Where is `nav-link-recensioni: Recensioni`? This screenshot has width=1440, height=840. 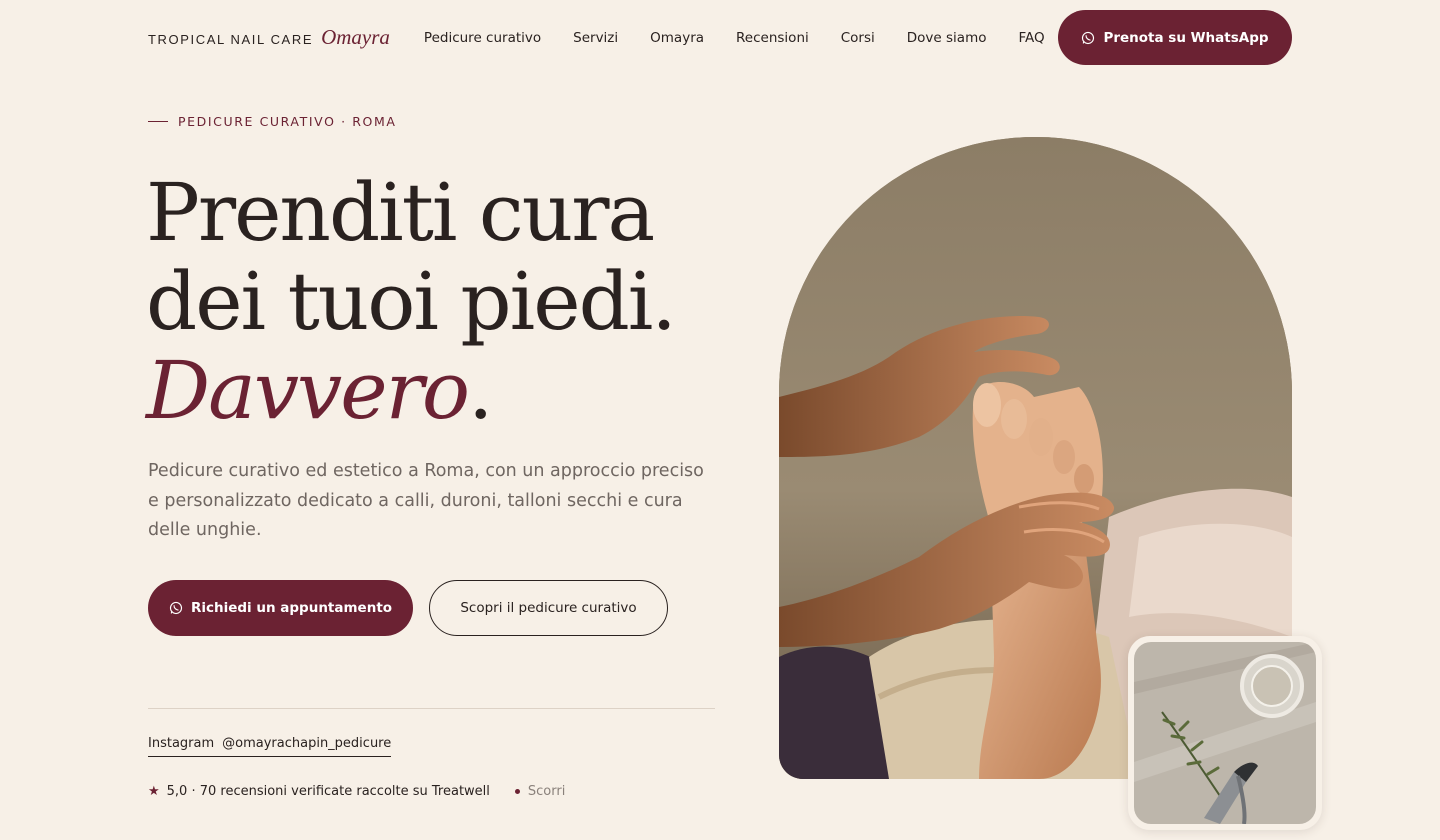 nav-link-recensioni: Recensioni is located at coordinates (772, 38).